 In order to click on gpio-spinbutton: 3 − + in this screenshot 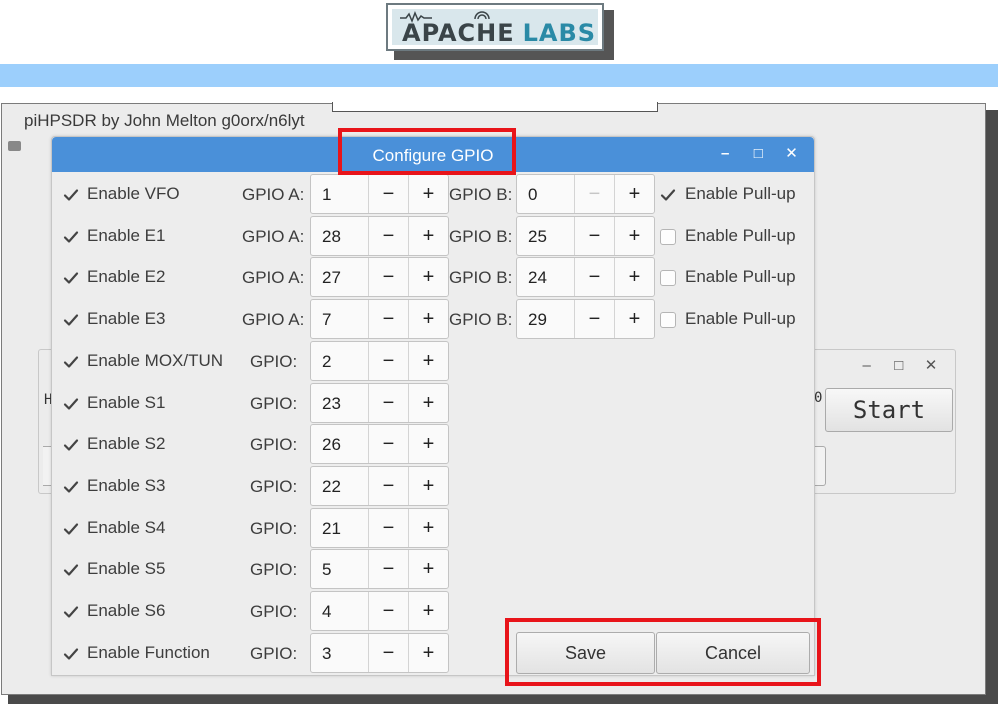, I will do `click(379, 653)`.